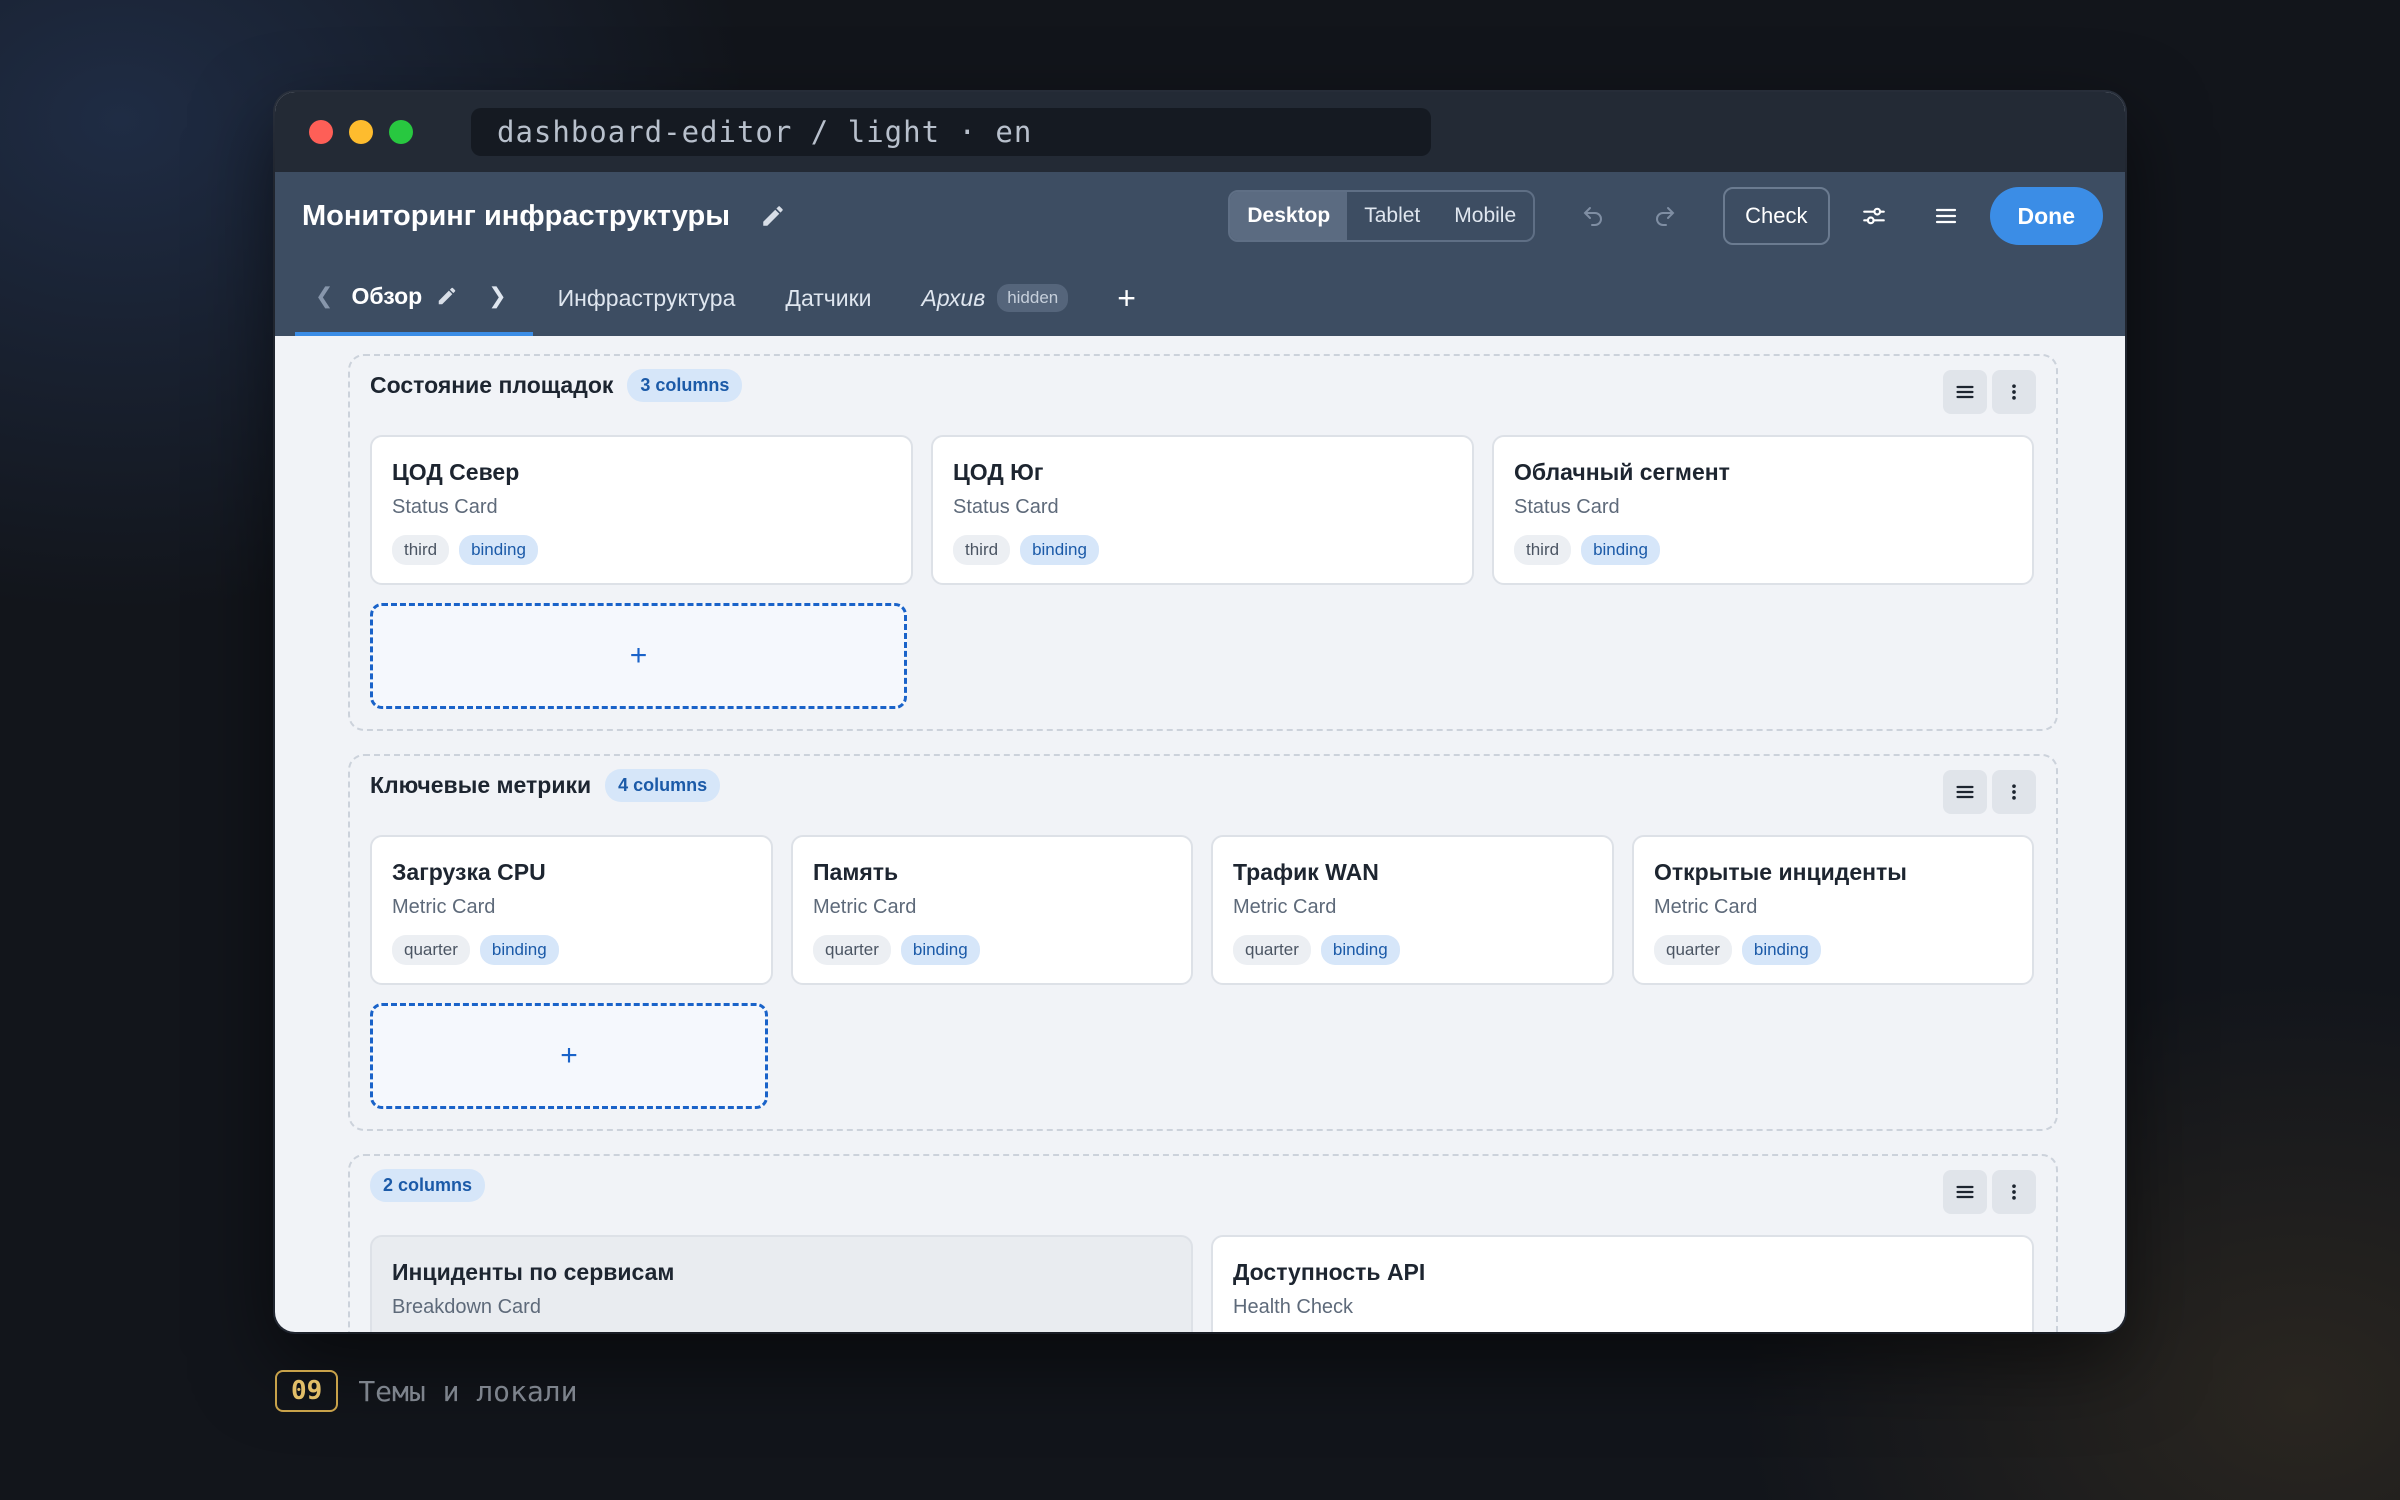 The height and width of the screenshot is (1500, 2400). I want to click on widget-card: Трафик WAN Metric Card quarter binding, so click(1412, 910).